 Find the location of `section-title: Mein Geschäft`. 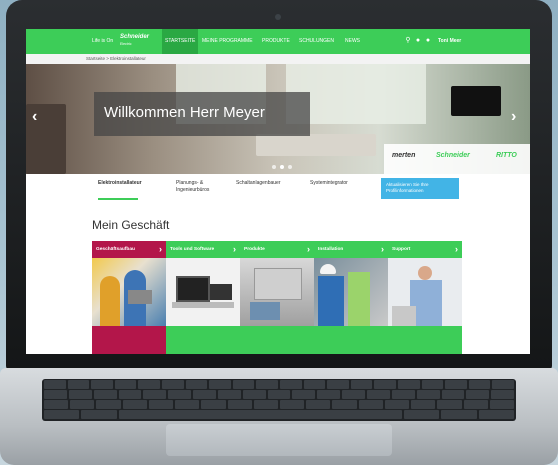

section-title: Mein Geschäft is located at coordinates (131, 225).